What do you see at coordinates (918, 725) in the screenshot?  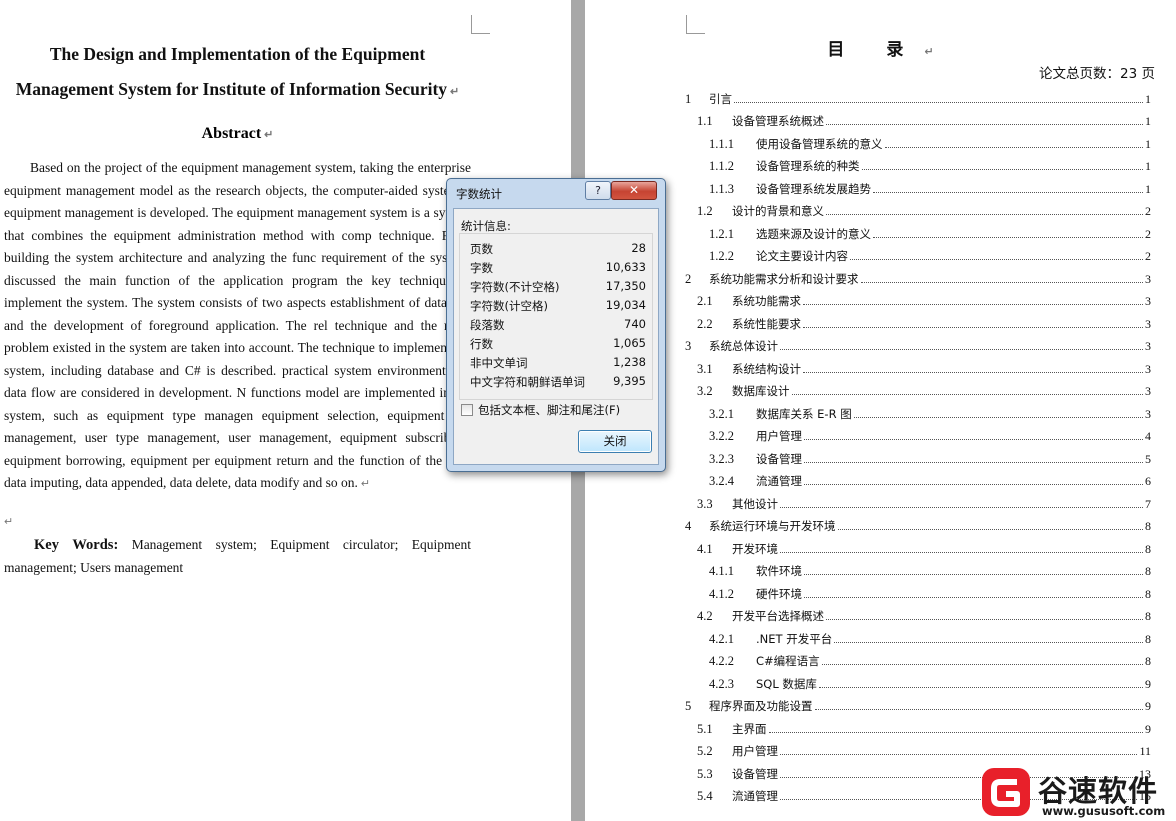 I see `toc-entry: 5.1 主界面 9` at bounding box center [918, 725].